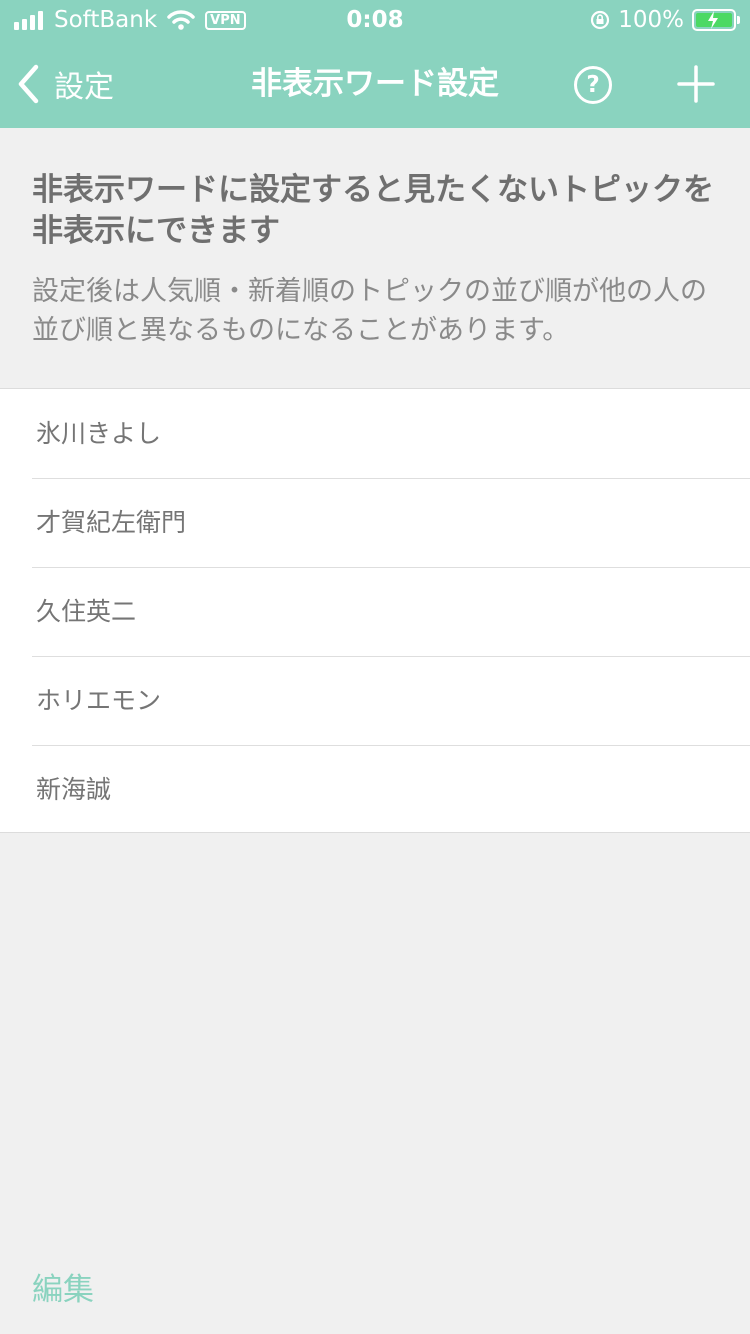 This screenshot has width=750, height=1334. Describe the element at coordinates (696, 84) in the screenshot. I see `plus-icon` at that location.